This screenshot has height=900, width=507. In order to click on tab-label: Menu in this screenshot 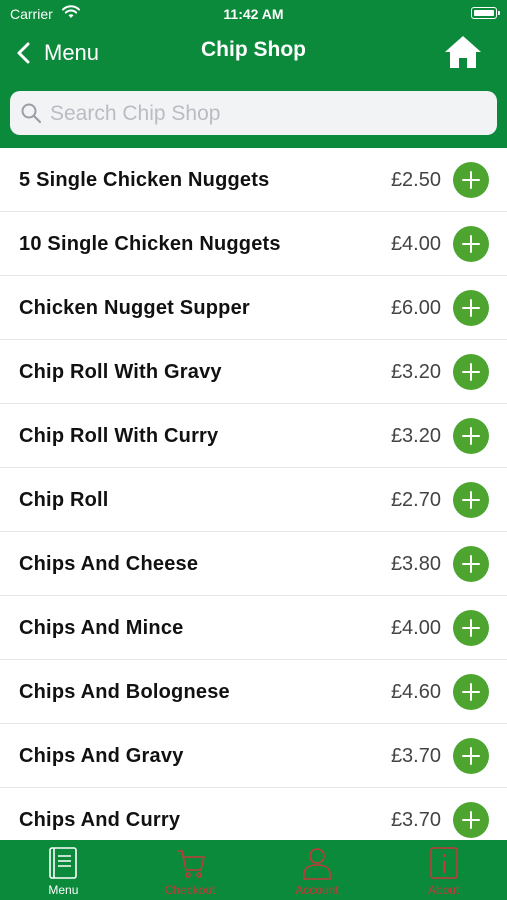, I will do `click(63, 890)`.